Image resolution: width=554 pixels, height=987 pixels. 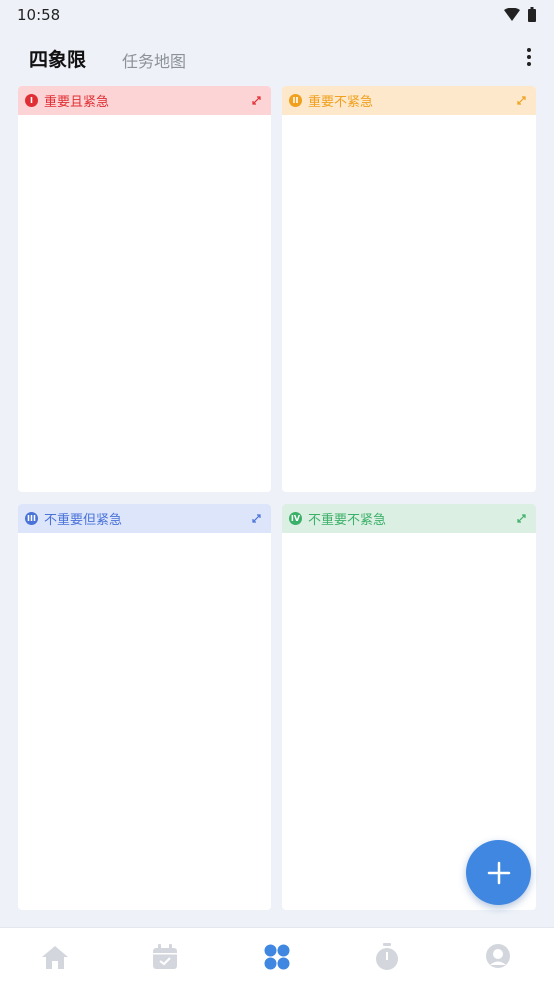 What do you see at coordinates (409, 100) in the screenshot?
I see `quadrant-header: II 重要不紧急` at bounding box center [409, 100].